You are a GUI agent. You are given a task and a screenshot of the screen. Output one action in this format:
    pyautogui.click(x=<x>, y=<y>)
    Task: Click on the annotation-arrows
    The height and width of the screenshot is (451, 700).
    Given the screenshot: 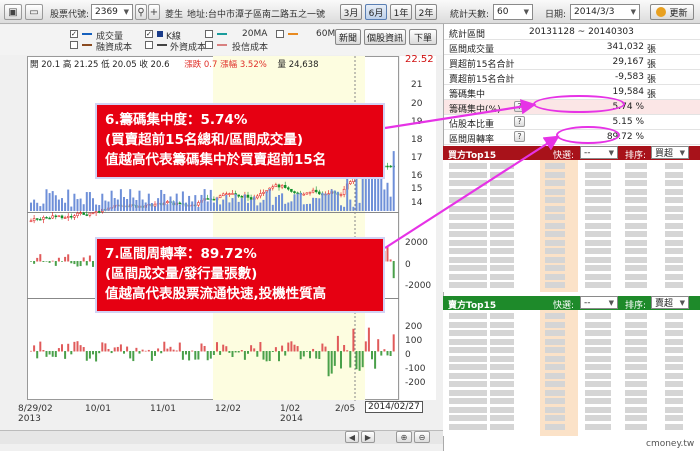 What is the action you would take?
    pyautogui.click(x=472, y=174)
    